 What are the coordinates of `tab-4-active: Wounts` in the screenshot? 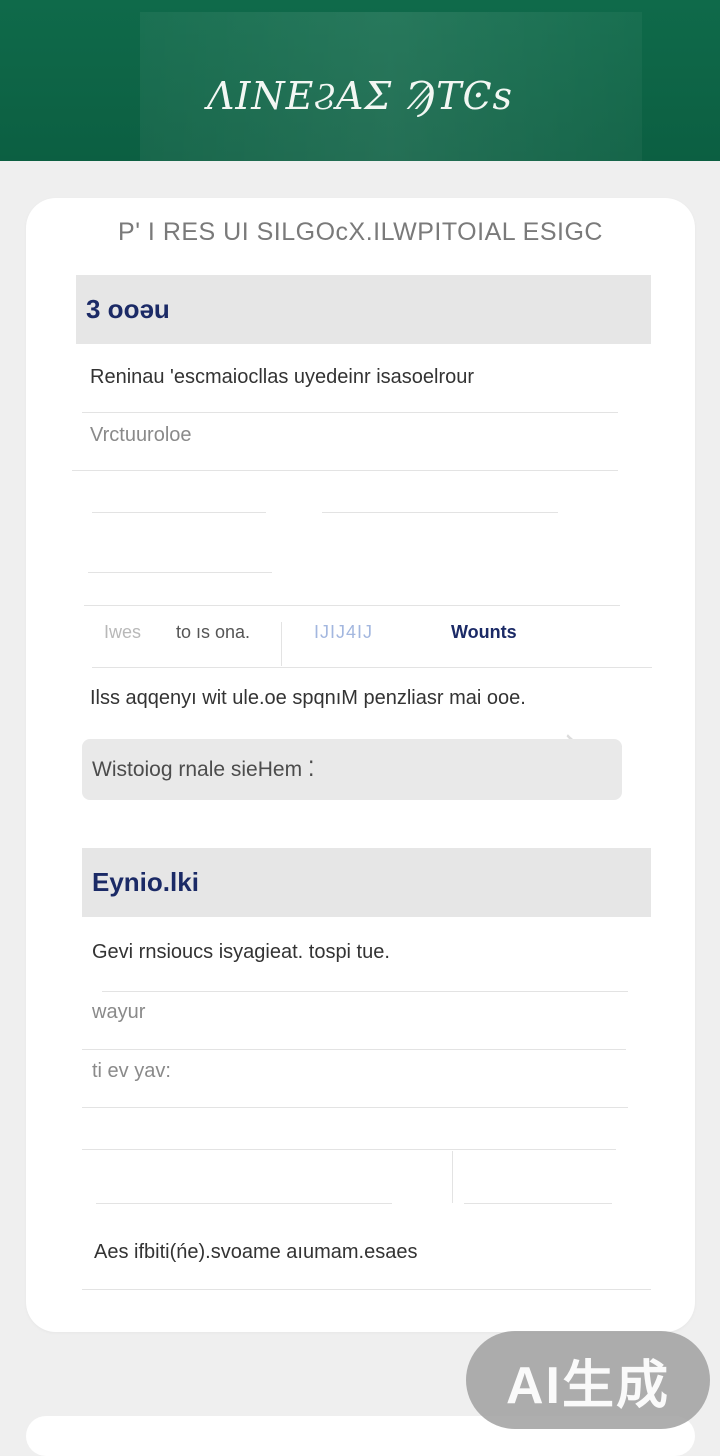 It's located at (484, 632).